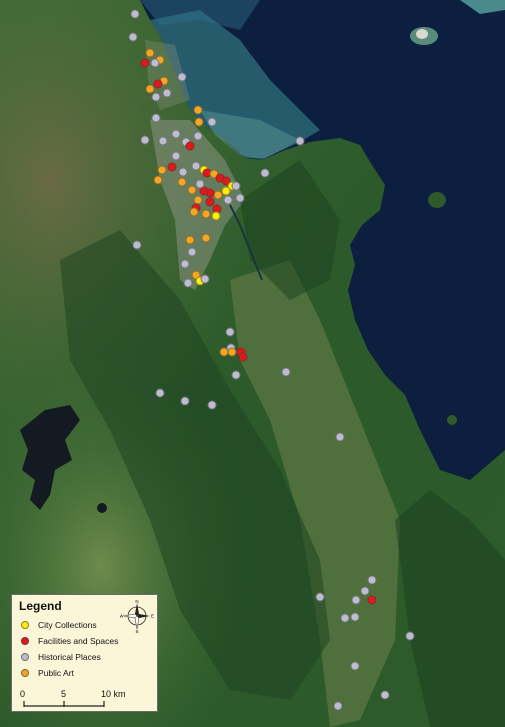  Describe the element at coordinates (64, 704) in the screenshot. I see `scale-bar` at that location.